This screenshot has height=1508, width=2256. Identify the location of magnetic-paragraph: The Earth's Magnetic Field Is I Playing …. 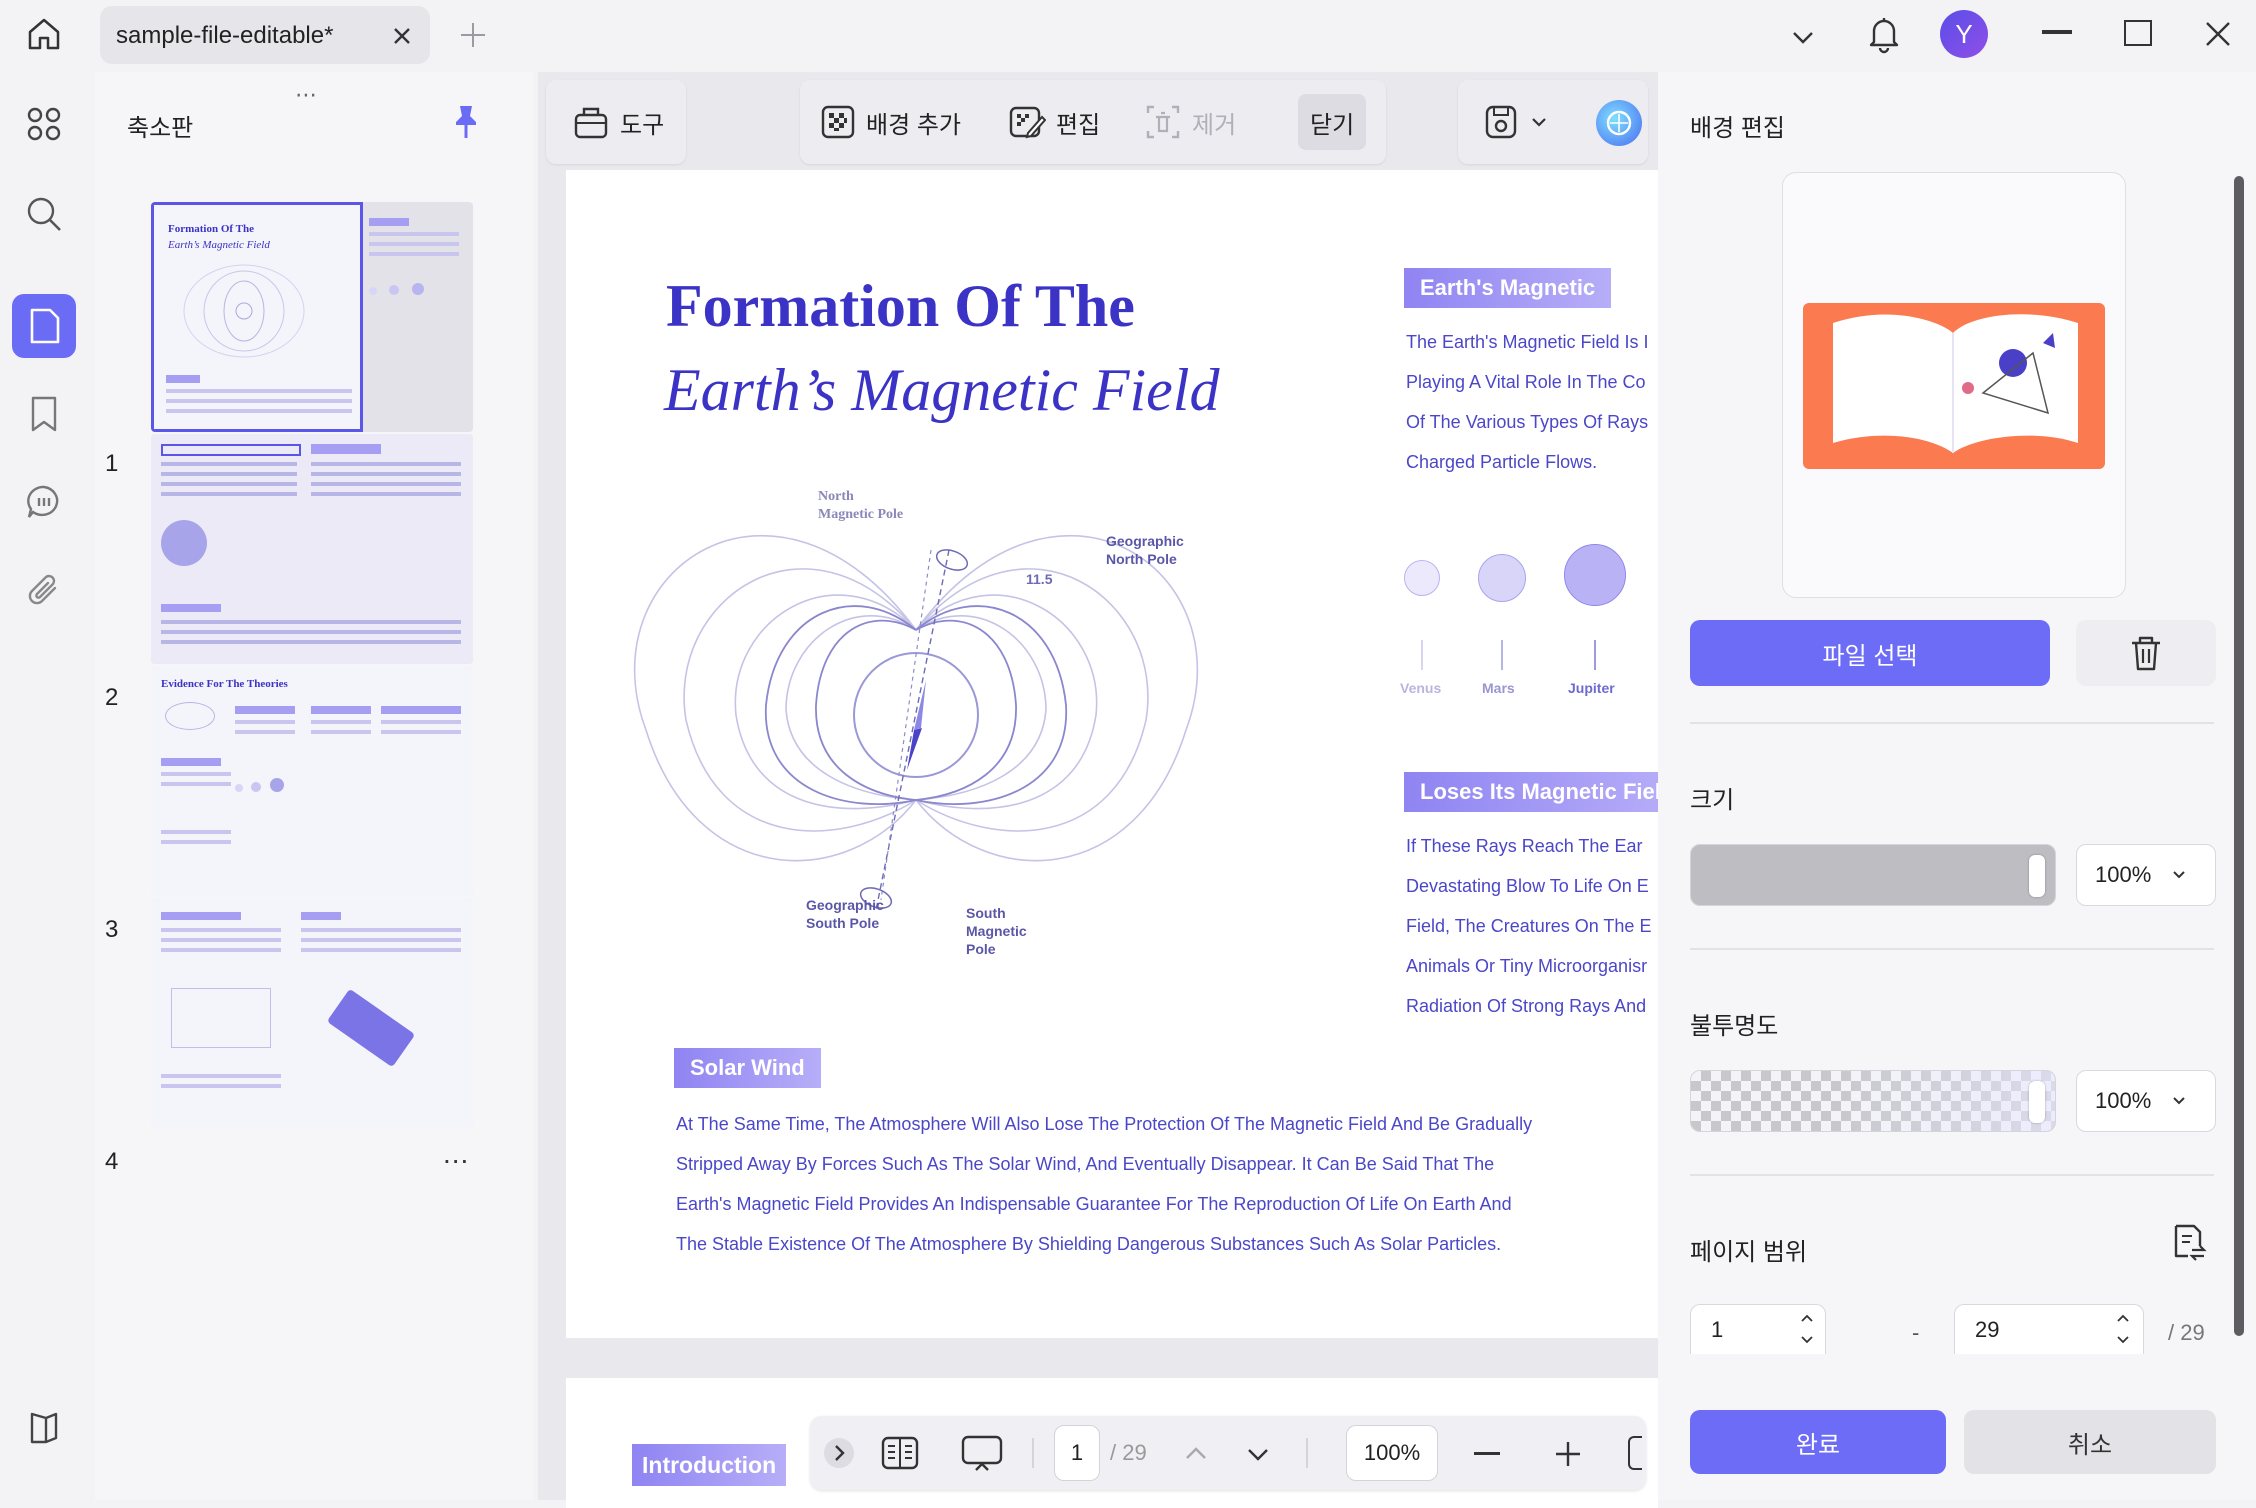
(1527, 402).